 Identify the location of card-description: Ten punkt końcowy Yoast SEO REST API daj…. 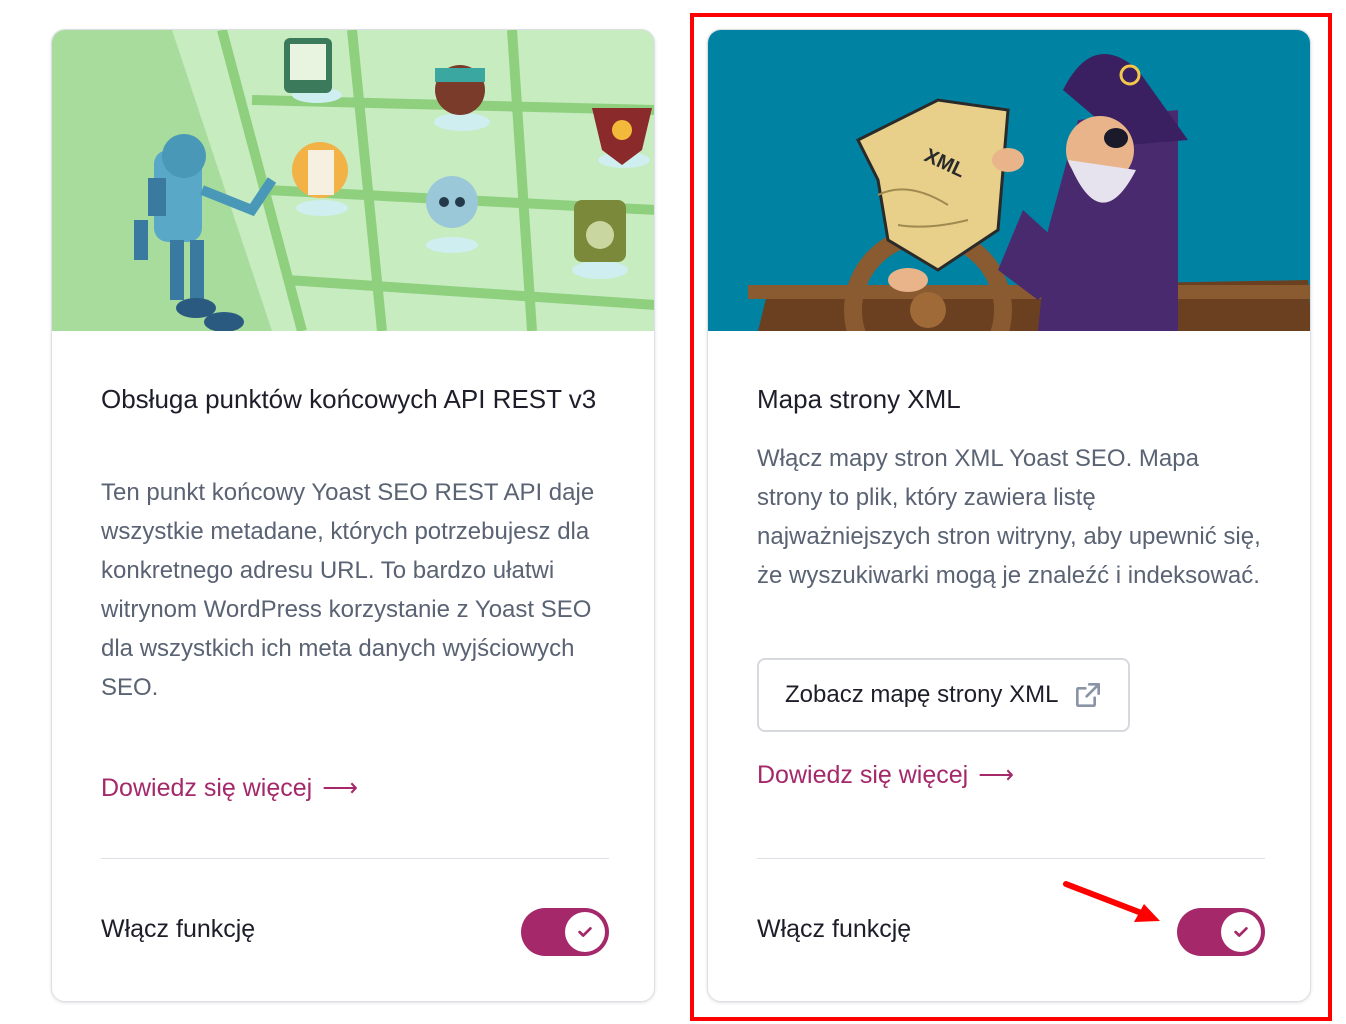
(348, 590).